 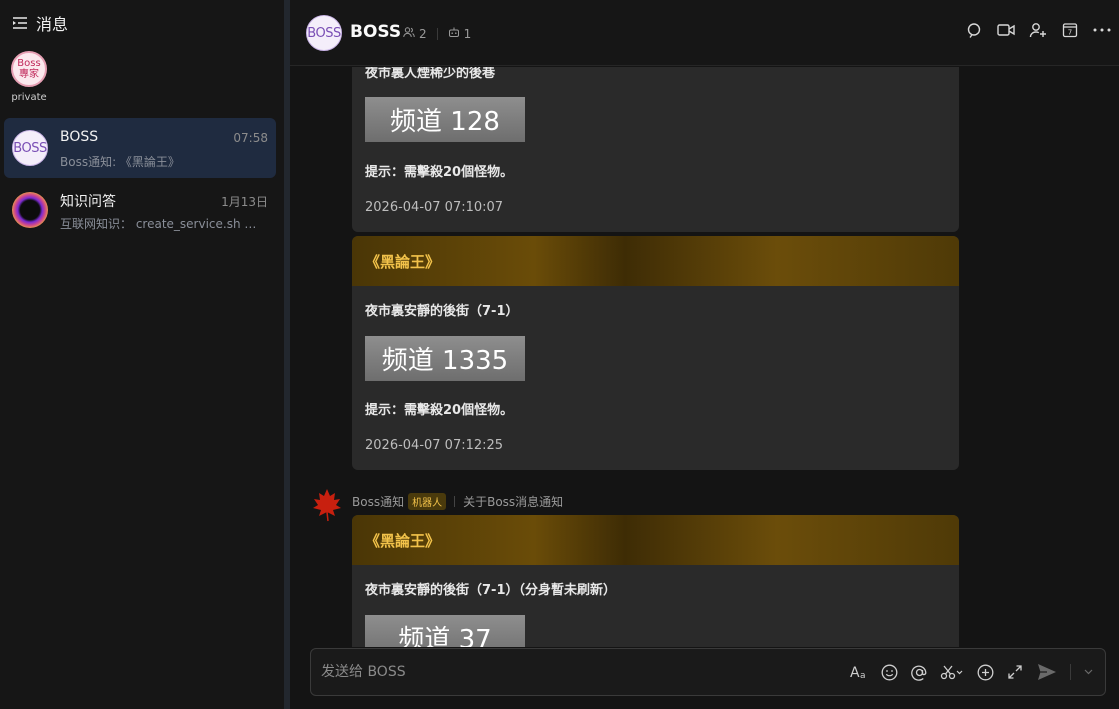 I want to click on members-icon, so click(x=409, y=33).